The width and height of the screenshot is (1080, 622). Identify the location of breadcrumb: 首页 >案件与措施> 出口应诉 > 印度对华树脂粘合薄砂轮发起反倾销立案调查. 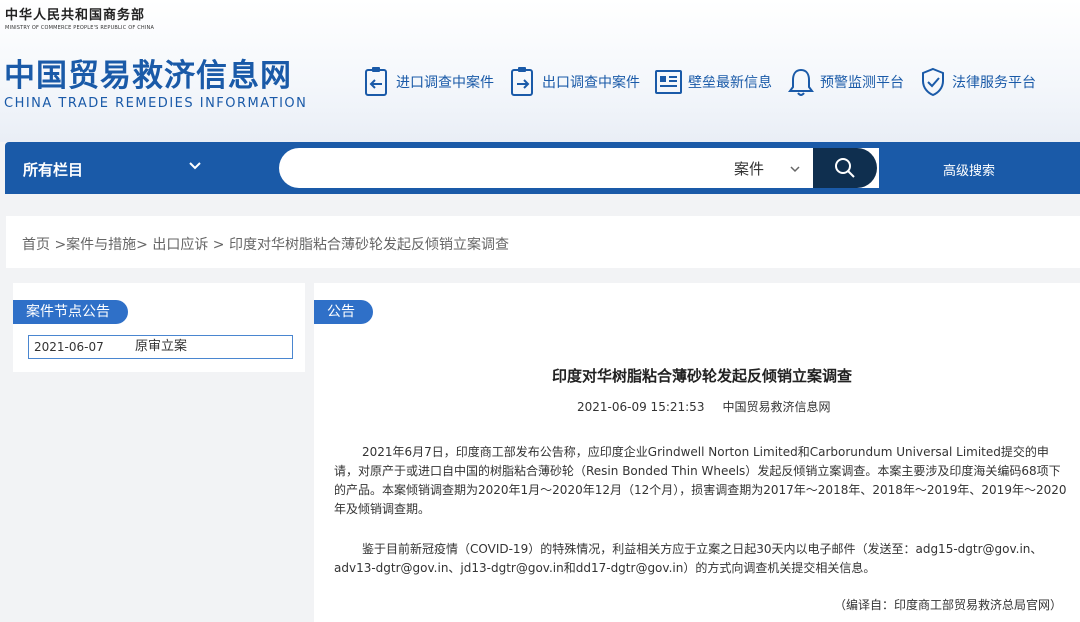
(265, 244).